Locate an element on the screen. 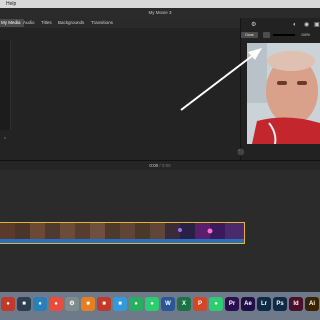 Image resolution: width=320 pixels, height=320 pixels. crop-icon: ▣ is located at coordinates (317, 25).